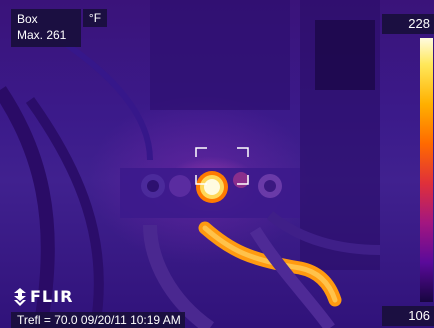 The width and height of the screenshot is (434, 328). I want to click on flir-logo: FLIR, so click(43, 297).